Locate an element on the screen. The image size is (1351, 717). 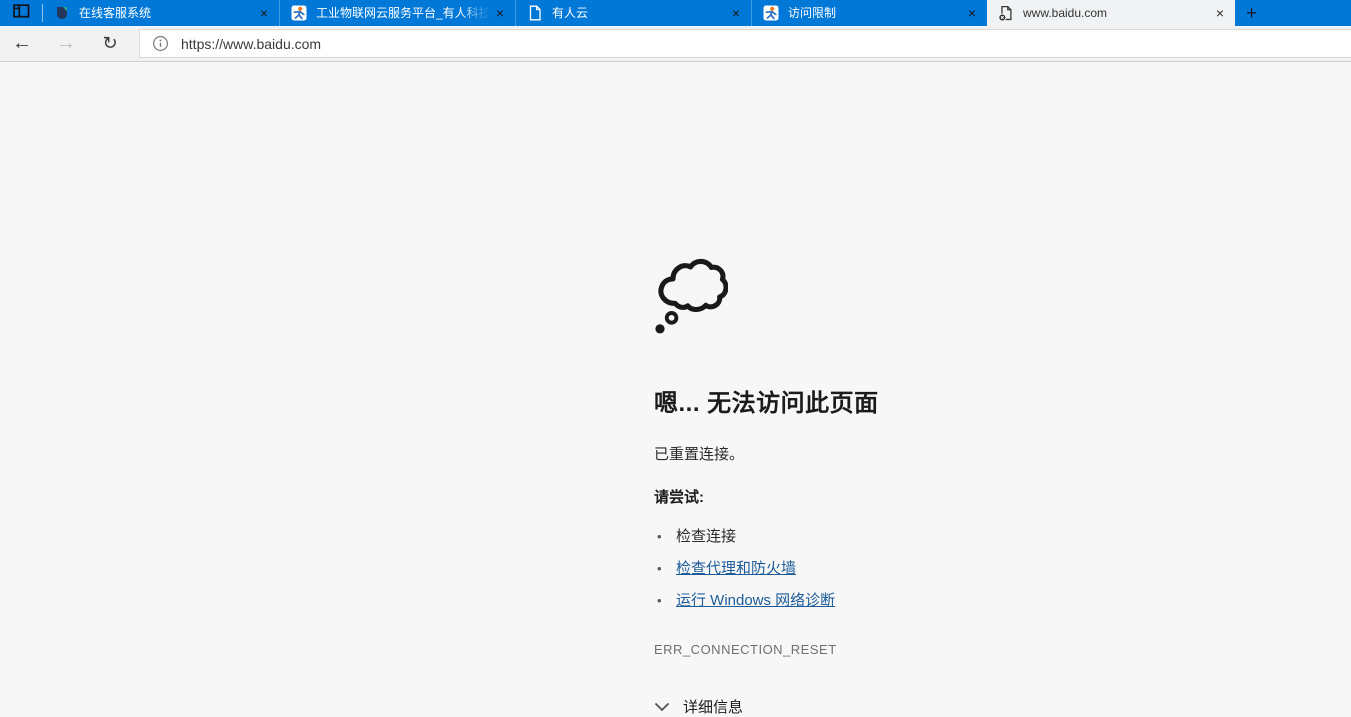
url-text: https://www.baidu.com is located at coordinates (251, 44).